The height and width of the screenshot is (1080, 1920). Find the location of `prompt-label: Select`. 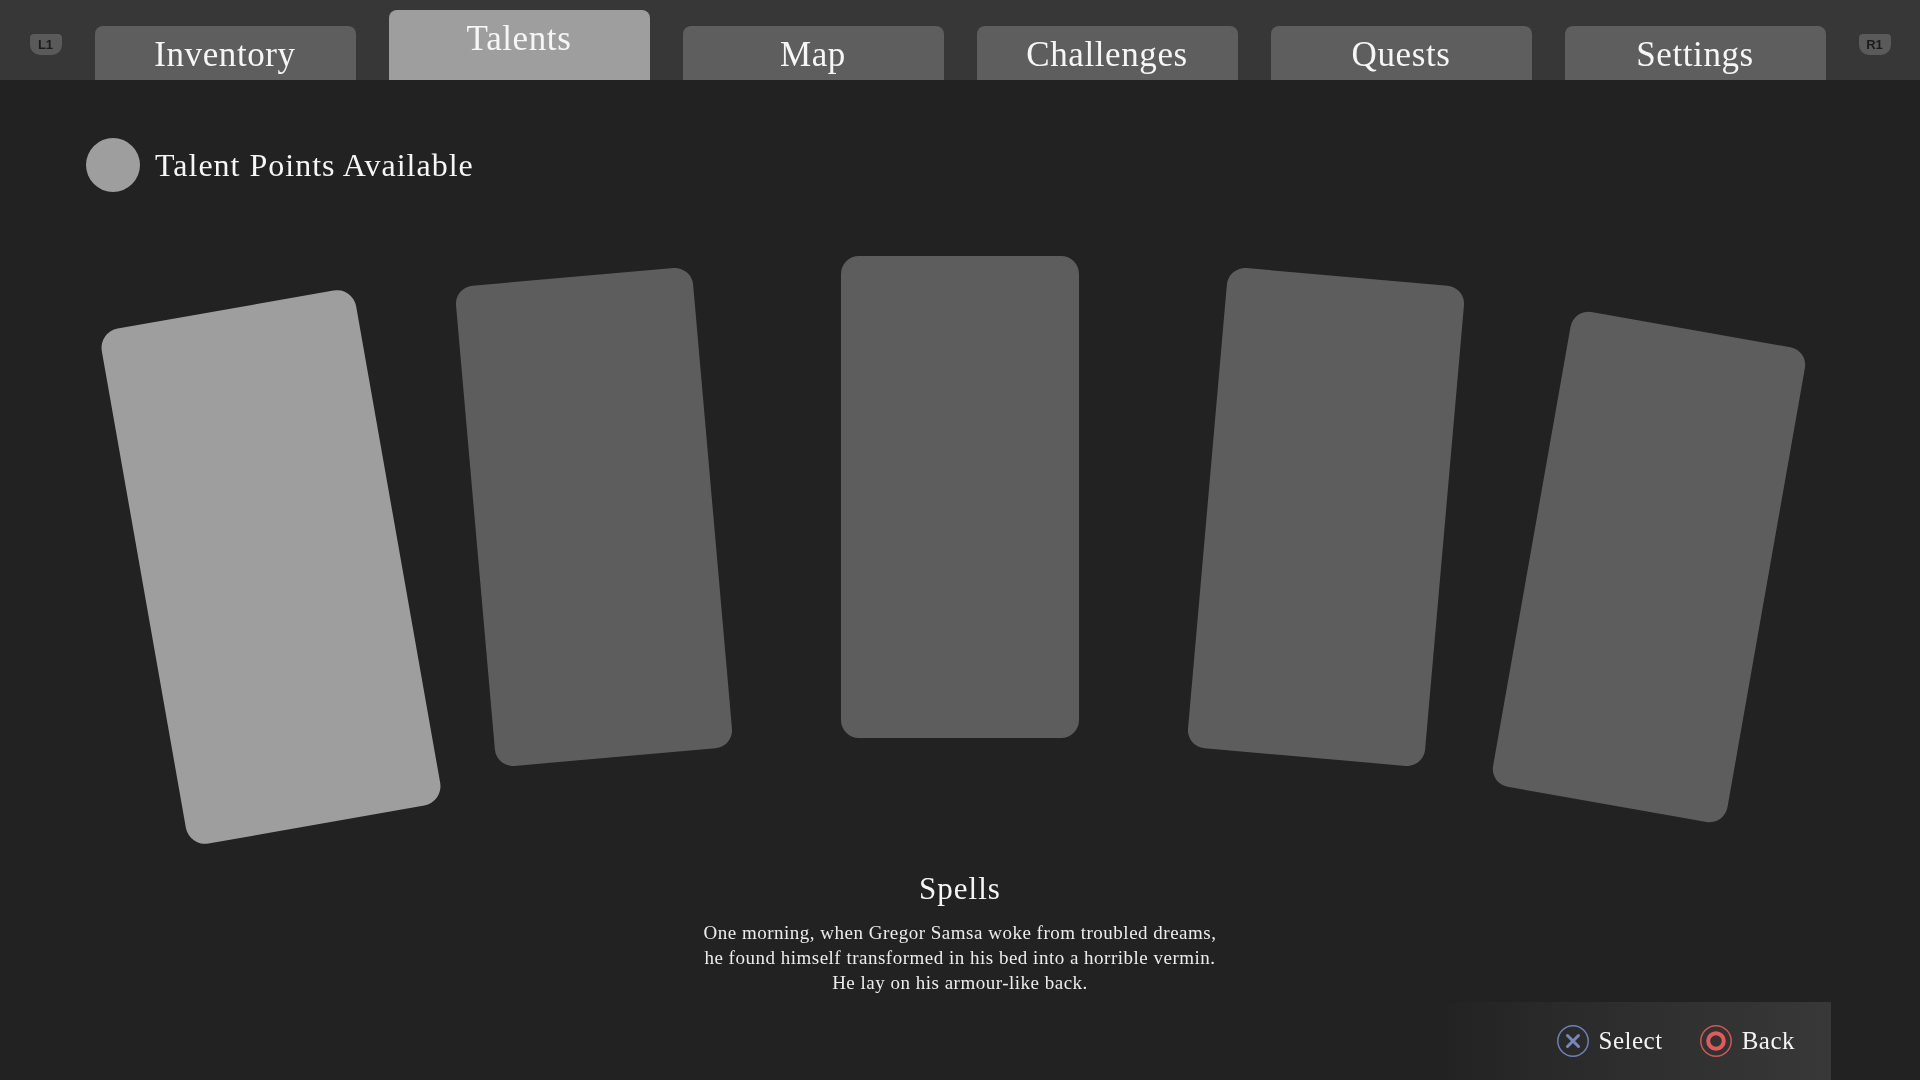

prompt-label: Select is located at coordinates (1630, 1041).